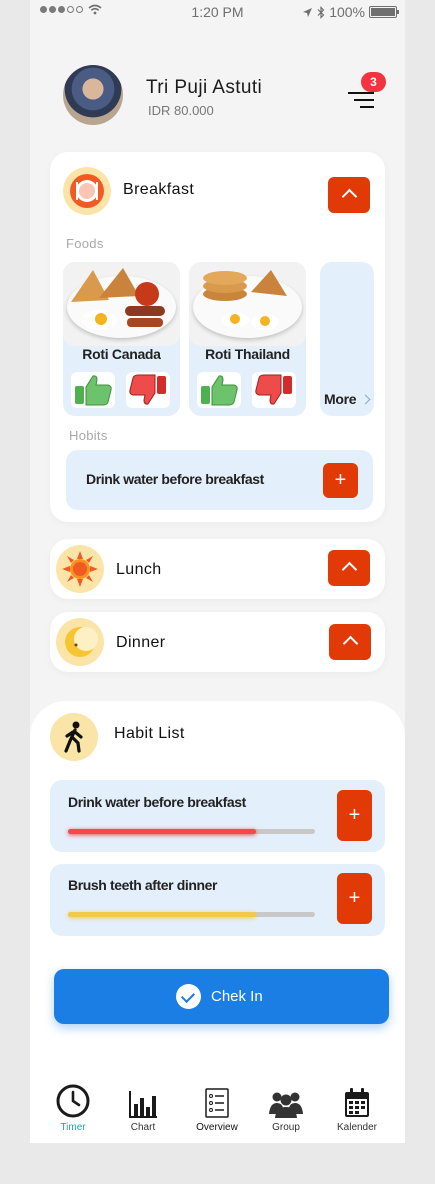  Describe the element at coordinates (349, 568) in the screenshot. I see `lunch-expand-button` at that location.